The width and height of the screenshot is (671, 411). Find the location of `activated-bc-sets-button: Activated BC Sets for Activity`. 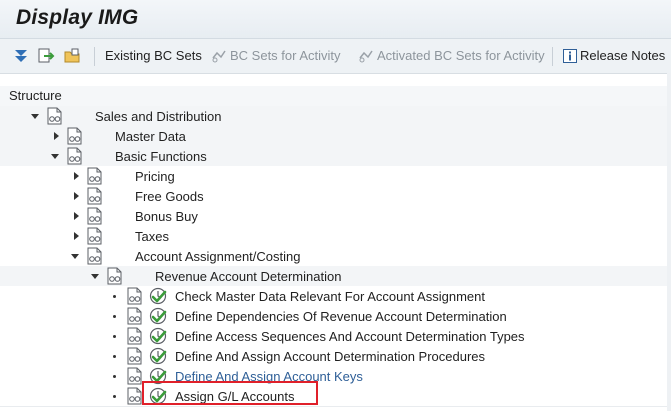

activated-bc-sets-button: Activated BC Sets for Activity is located at coordinates (451, 55).